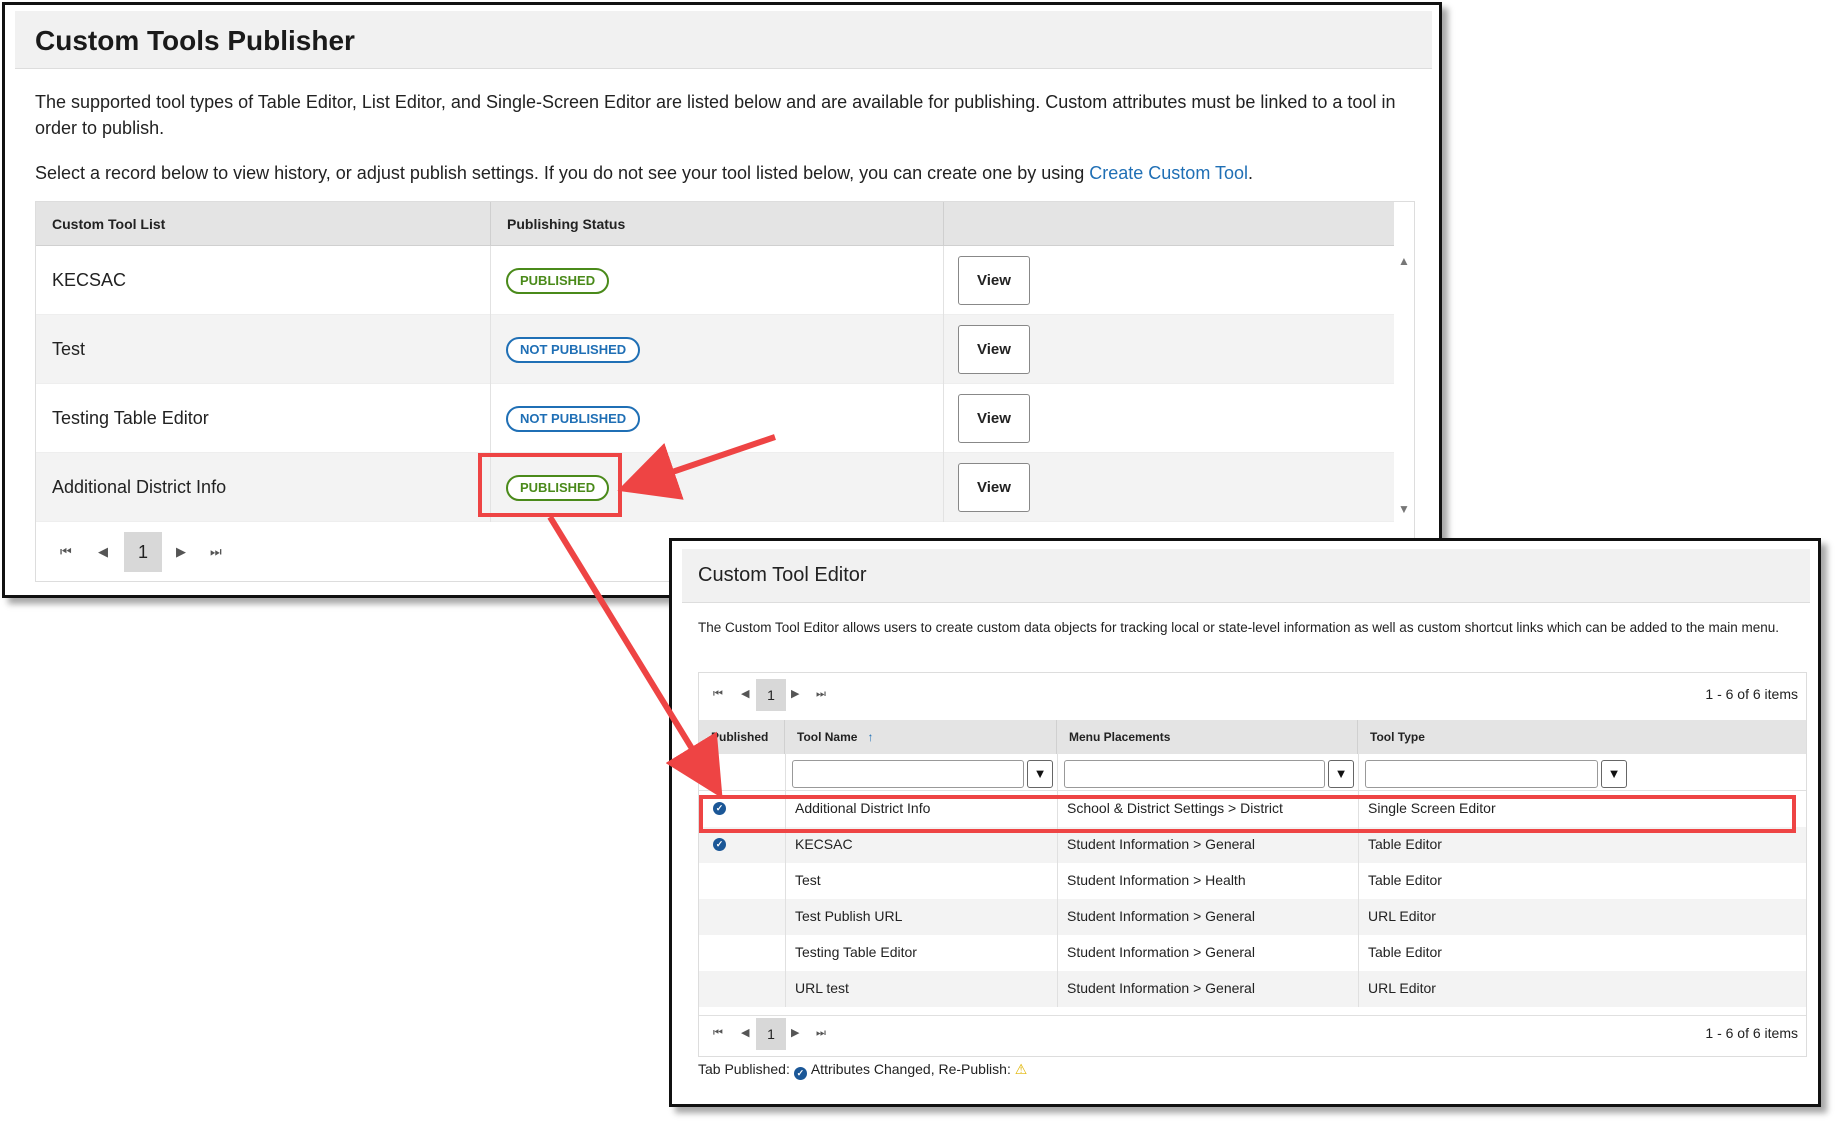 This screenshot has height=1130, width=1835. What do you see at coordinates (696, 467) in the screenshot?
I see `arrow-to-badge` at bounding box center [696, 467].